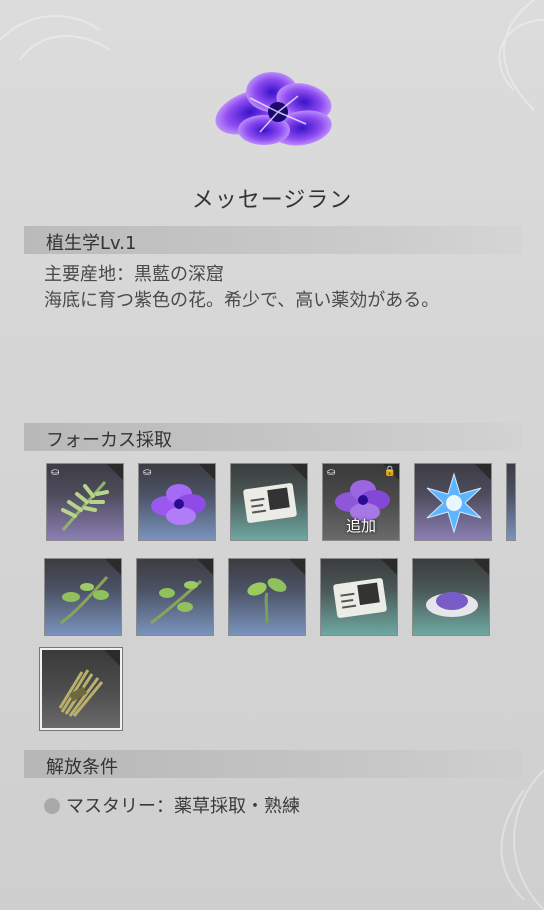  What do you see at coordinates (511, 502) in the screenshot?
I see `focus-slot-6-partial` at bounding box center [511, 502].